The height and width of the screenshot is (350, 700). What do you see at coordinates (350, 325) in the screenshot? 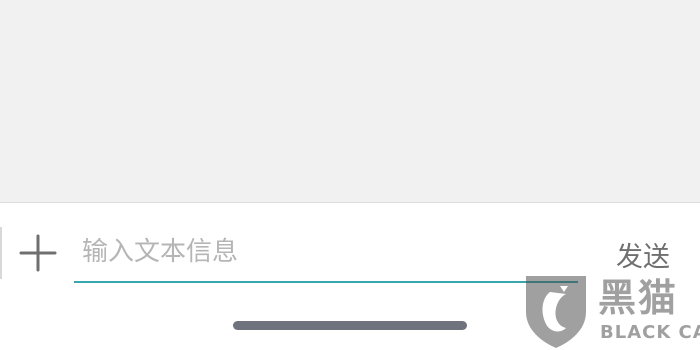
I see `home-indicator` at bounding box center [350, 325].